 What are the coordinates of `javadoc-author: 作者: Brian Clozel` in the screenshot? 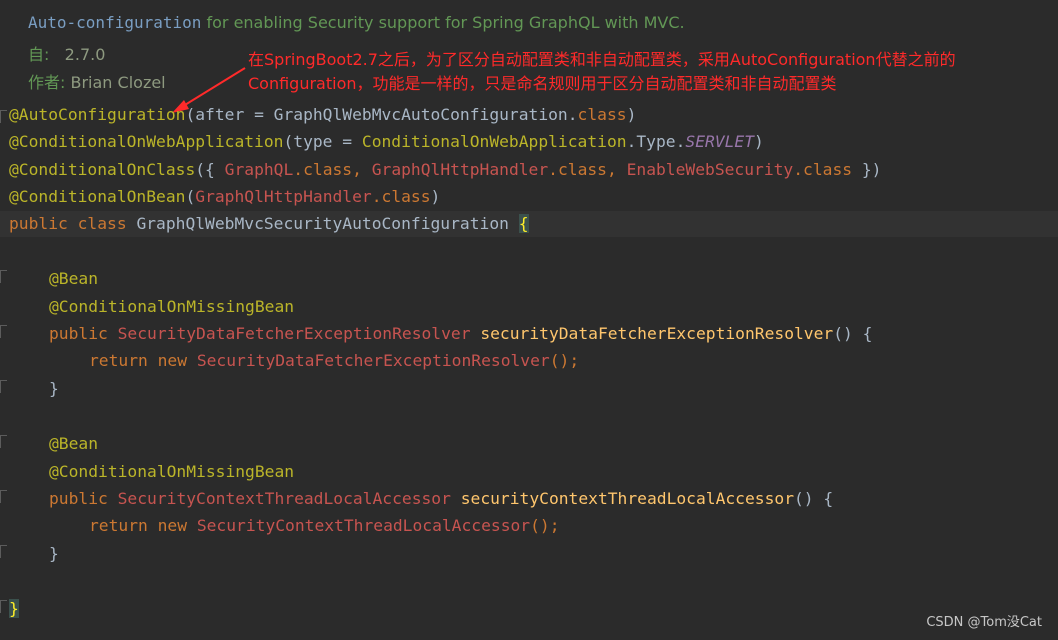 It's located at (97, 81).